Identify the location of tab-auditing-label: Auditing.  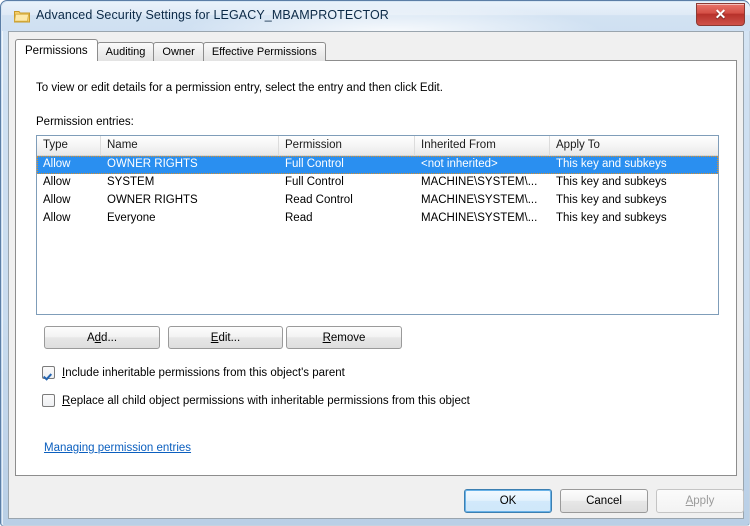
(125, 52).